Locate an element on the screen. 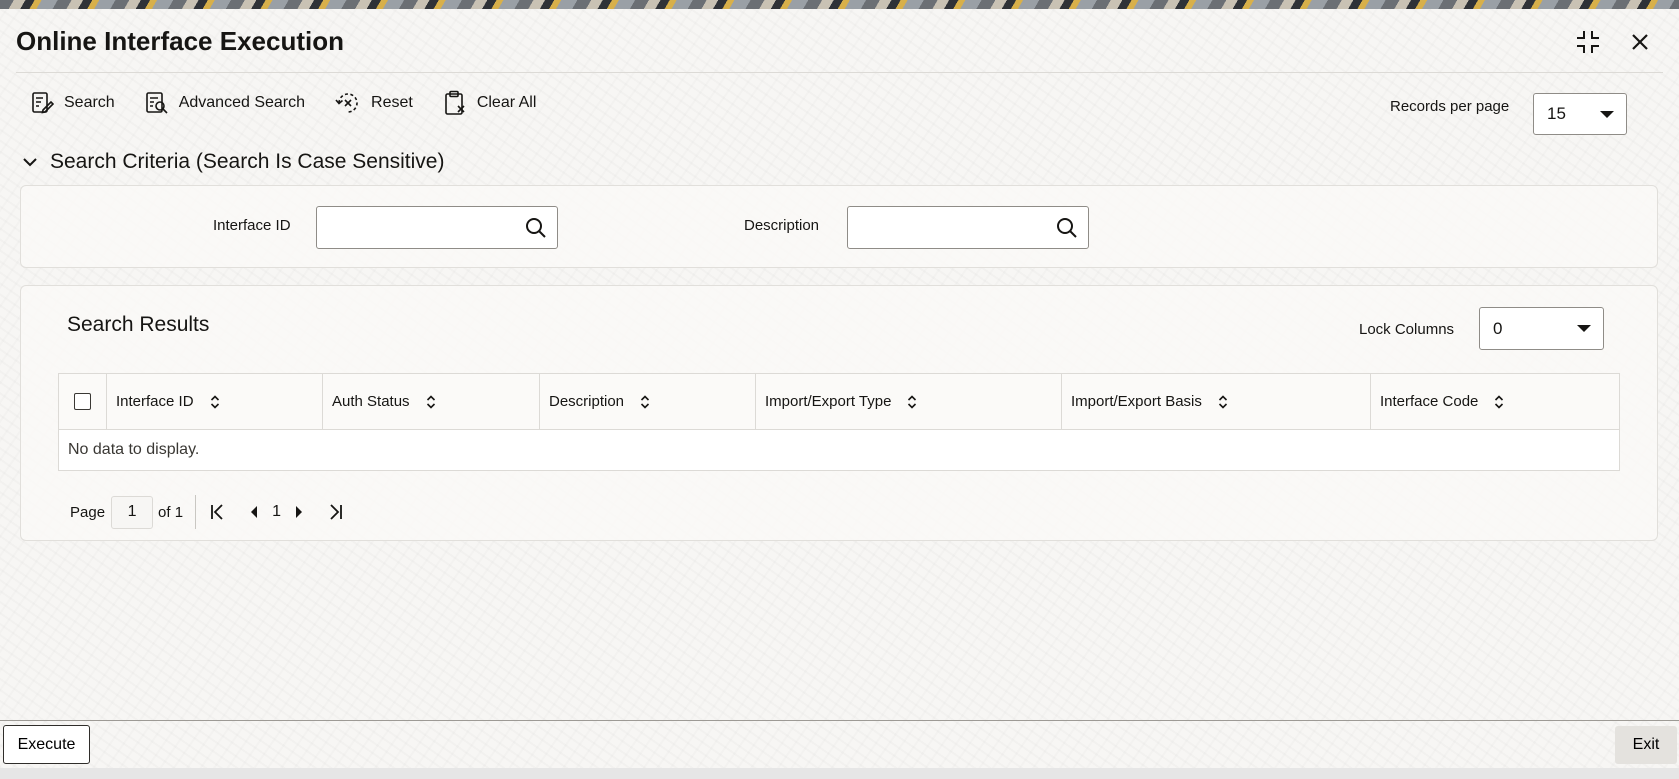 Image resolution: width=1679 pixels, height=779 pixels. footer-divider is located at coordinates (839, 720).